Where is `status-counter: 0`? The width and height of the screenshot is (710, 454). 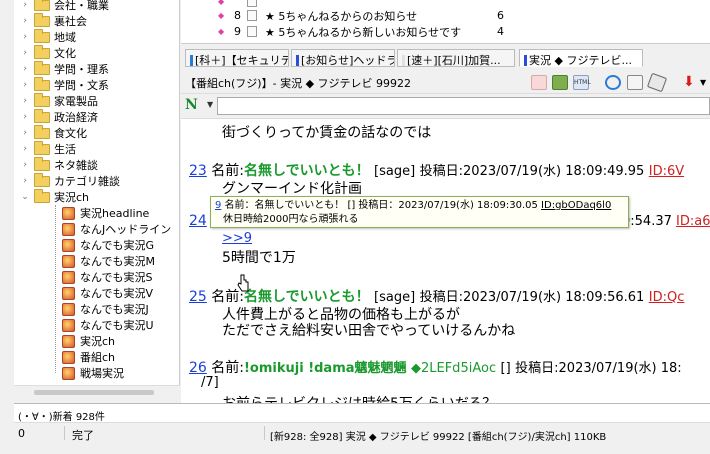
status-counter: 0 is located at coordinates (21, 433).